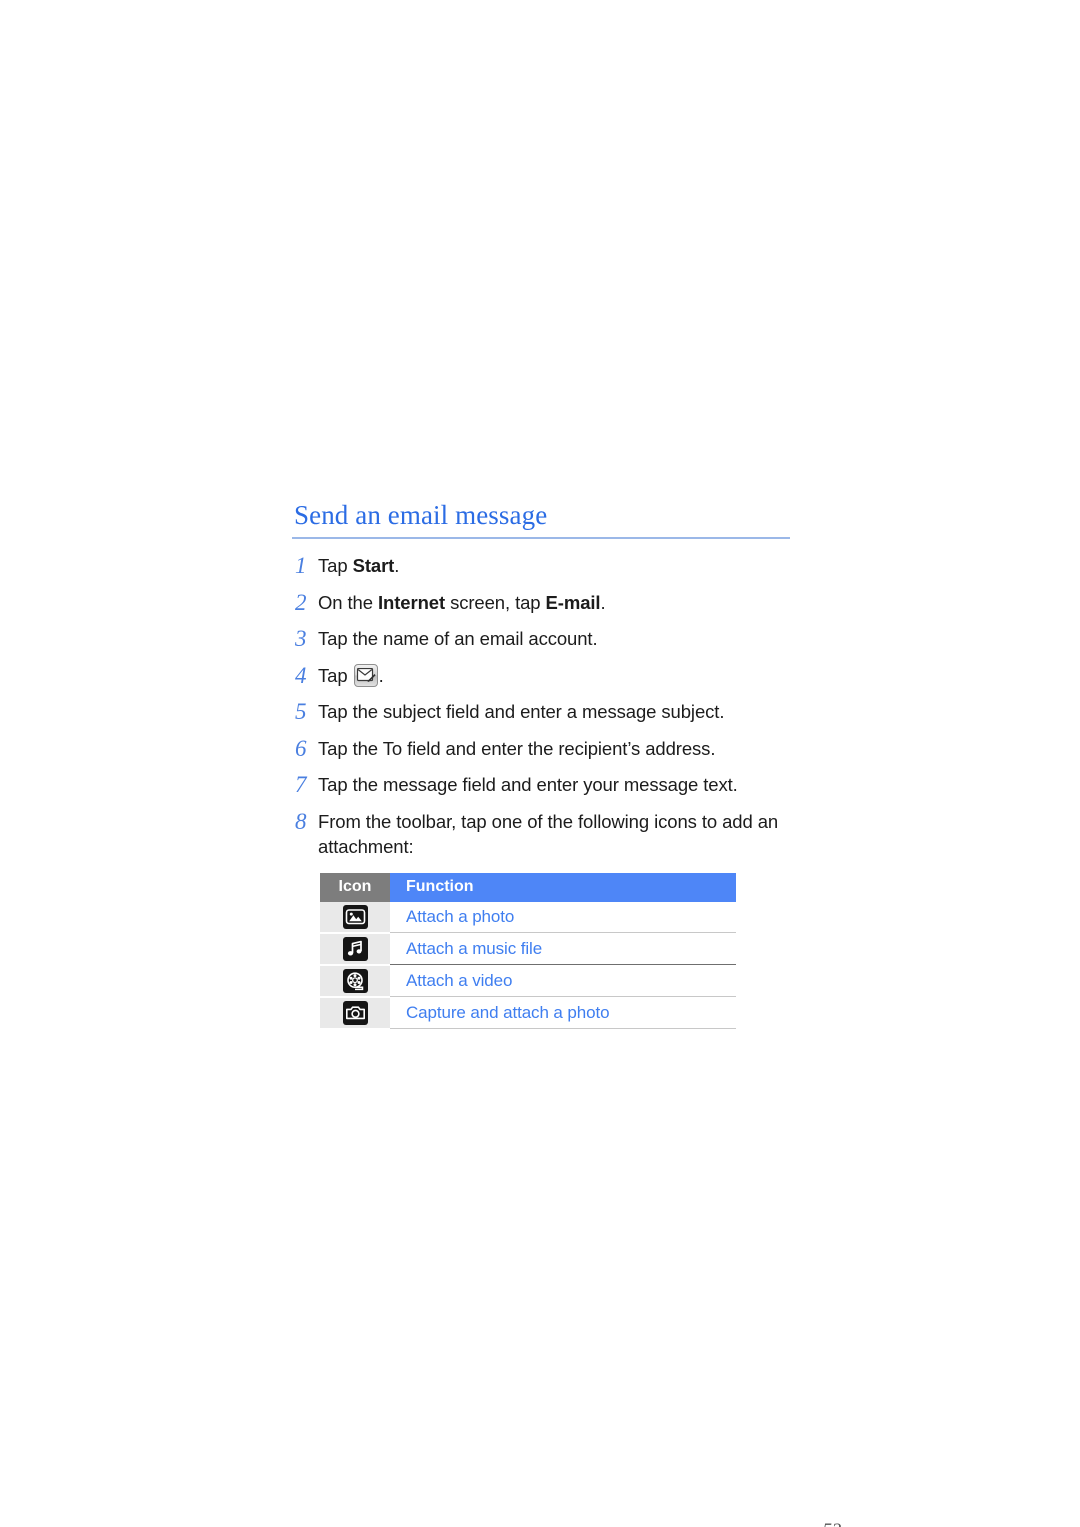 Image resolution: width=1080 pixels, height=1527 pixels. Describe the element at coordinates (555, 565) in the screenshot. I see `step-text: Tap Start.` at that location.